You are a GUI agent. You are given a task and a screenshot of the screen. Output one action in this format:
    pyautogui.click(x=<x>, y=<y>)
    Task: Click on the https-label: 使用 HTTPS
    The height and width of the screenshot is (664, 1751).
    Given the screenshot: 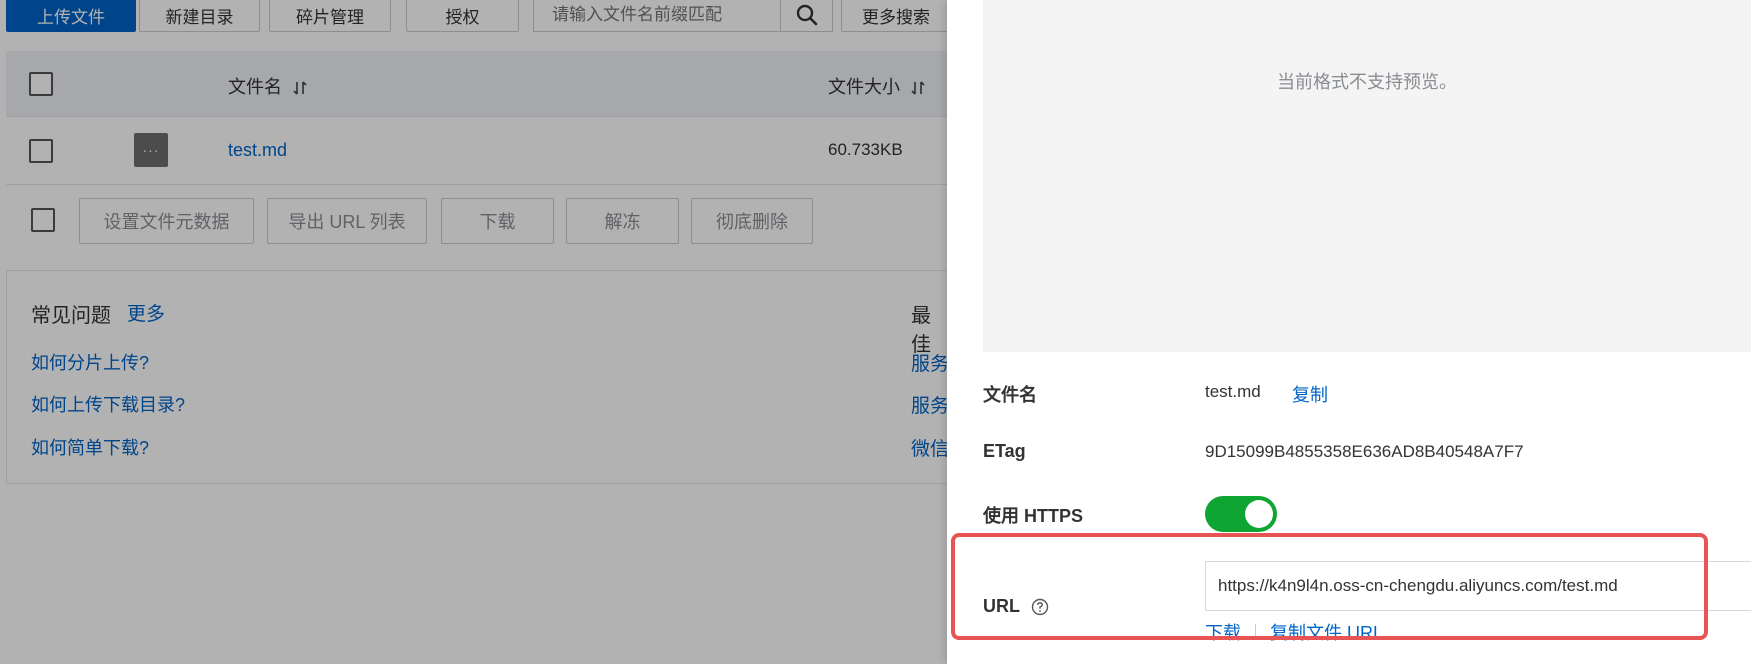 What is the action you would take?
    pyautogui.click(x=1033, y=516)
    